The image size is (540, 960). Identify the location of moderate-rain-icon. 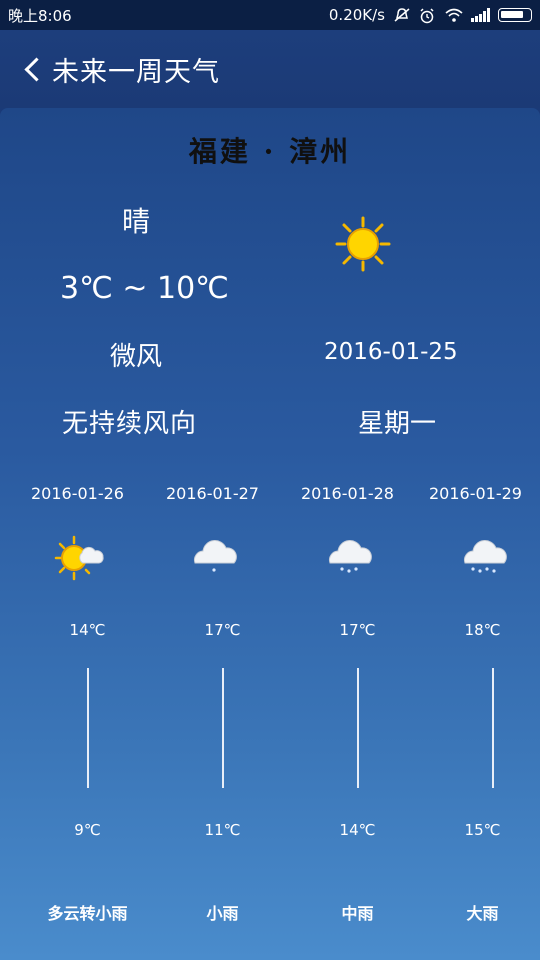
(350, 556).